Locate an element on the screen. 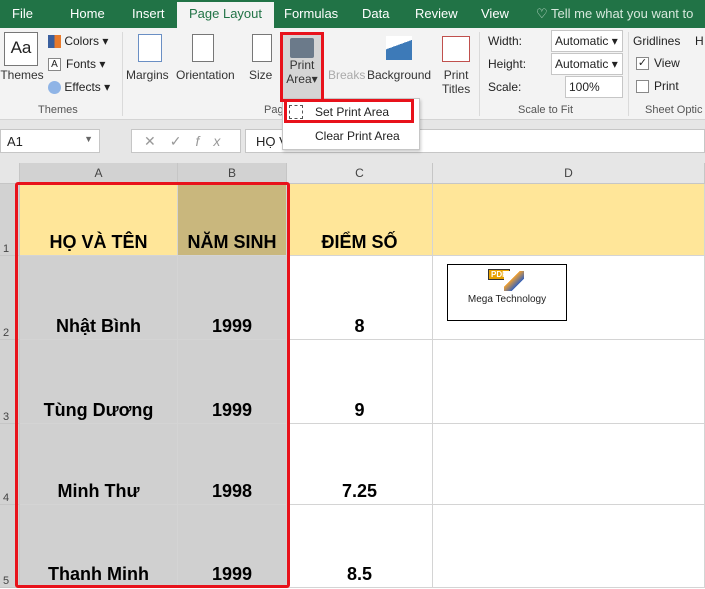 This screenshot has width=705, height=589. set-print-area-highlight is located at coordinates (349, 111).